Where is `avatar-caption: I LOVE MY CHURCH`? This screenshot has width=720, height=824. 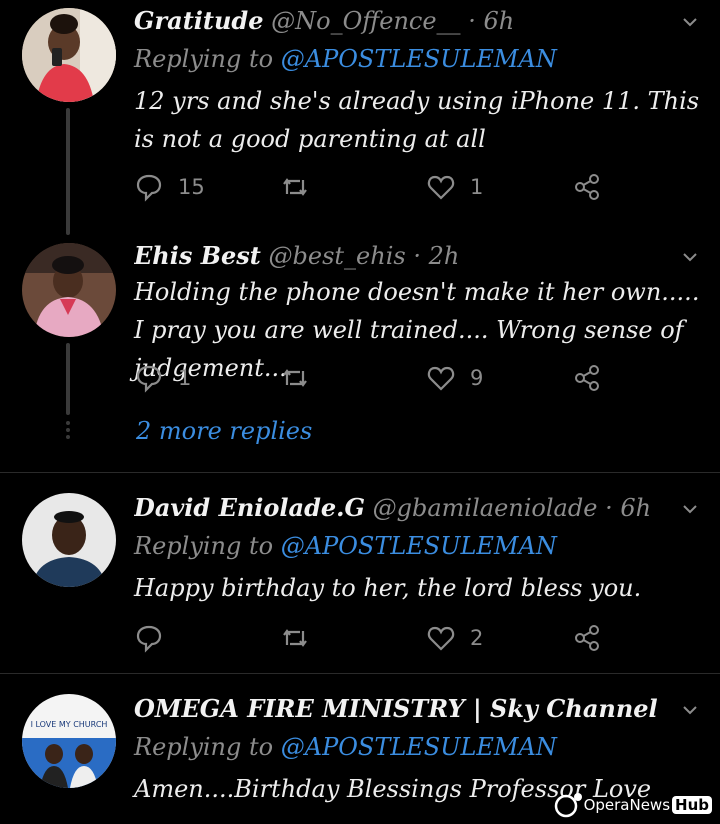
avatar-caption: I LOVE MY CHURCH is located at coordinates (69, 724).